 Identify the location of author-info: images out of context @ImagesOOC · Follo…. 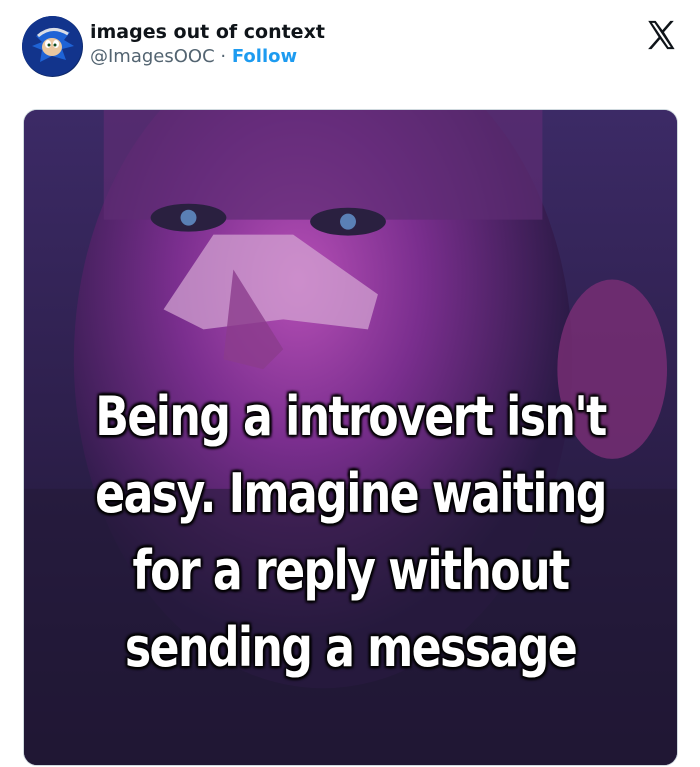
(207, 45).